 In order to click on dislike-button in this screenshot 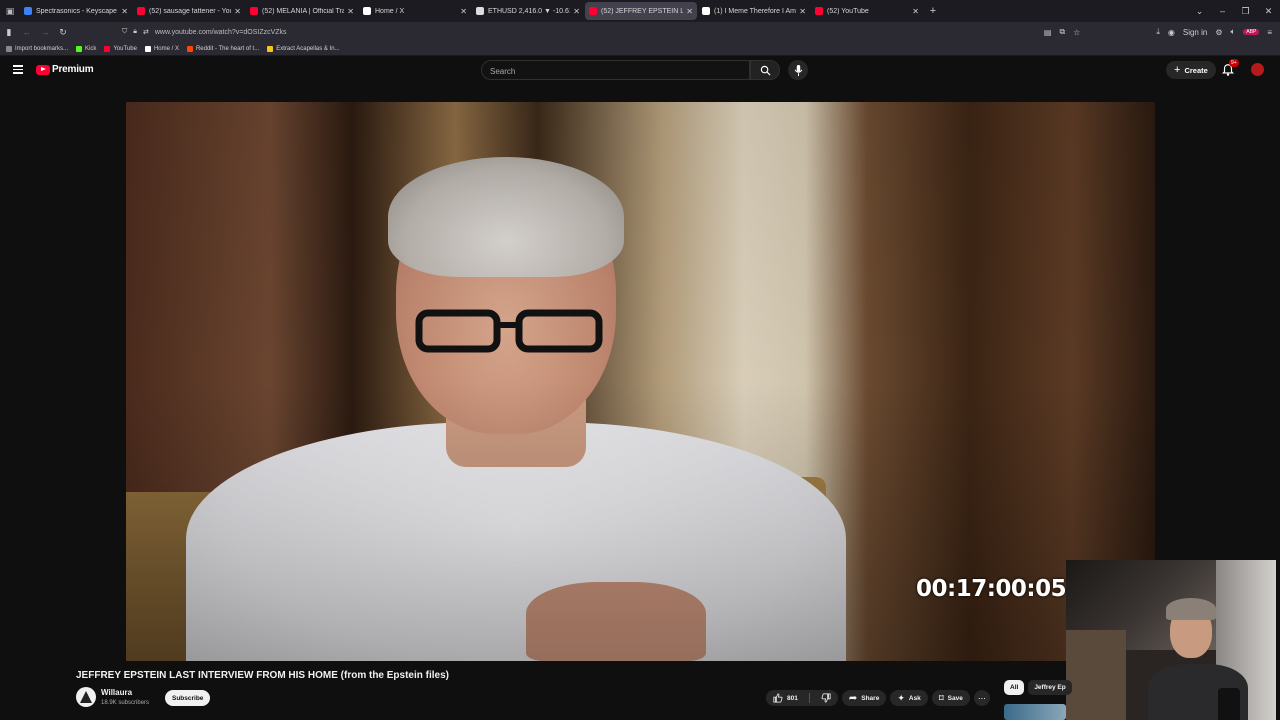, I will do `click(826, 698)`.